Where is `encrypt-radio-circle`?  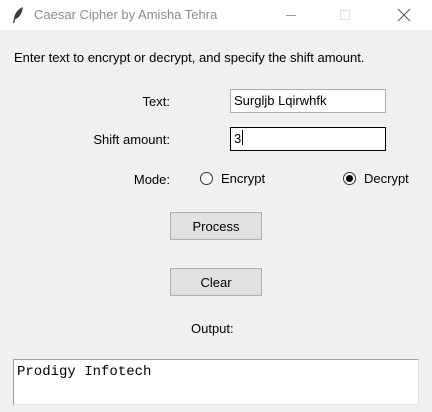 encrypt-radio-circle is located at coordinates (206, 178).